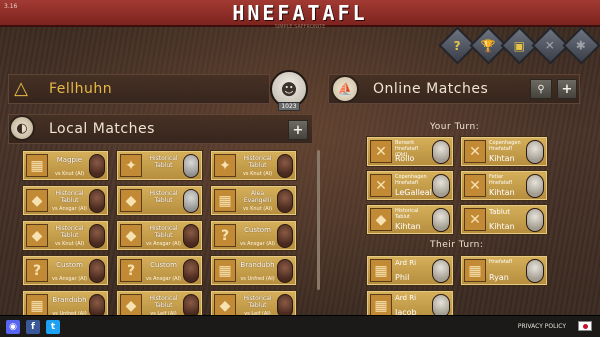  Describe the element at coordinates (410, 151) in the screenshot. I see `online-match-card: ✕ Berserk Hnefatafl (Old) Rollo` at that location.